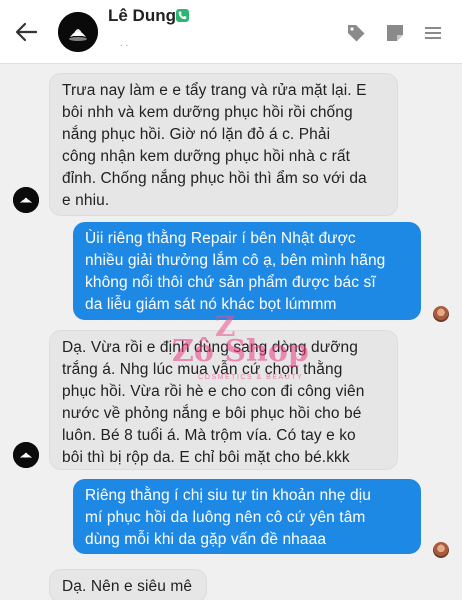  I want to click on message-incoming: Dạ. Nên e siêu mê, so click(128, 584).